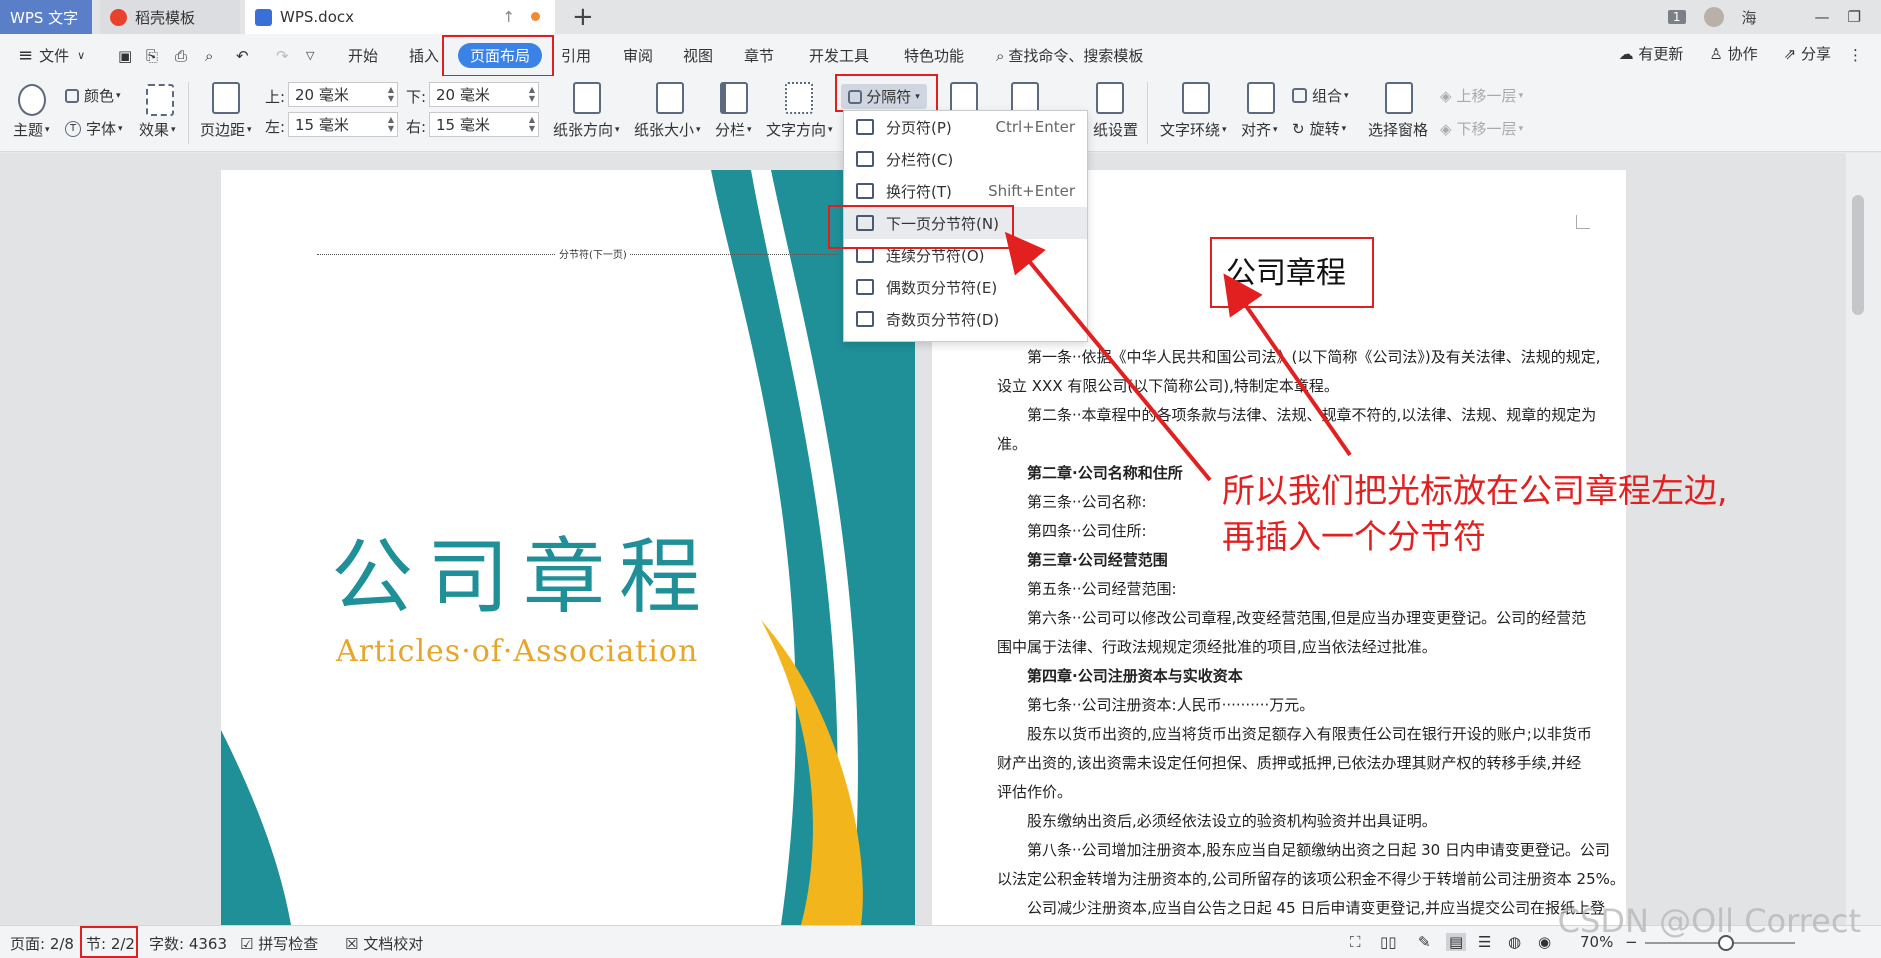  I want to click on word-count: 字数: 4363, so click(188, 943).